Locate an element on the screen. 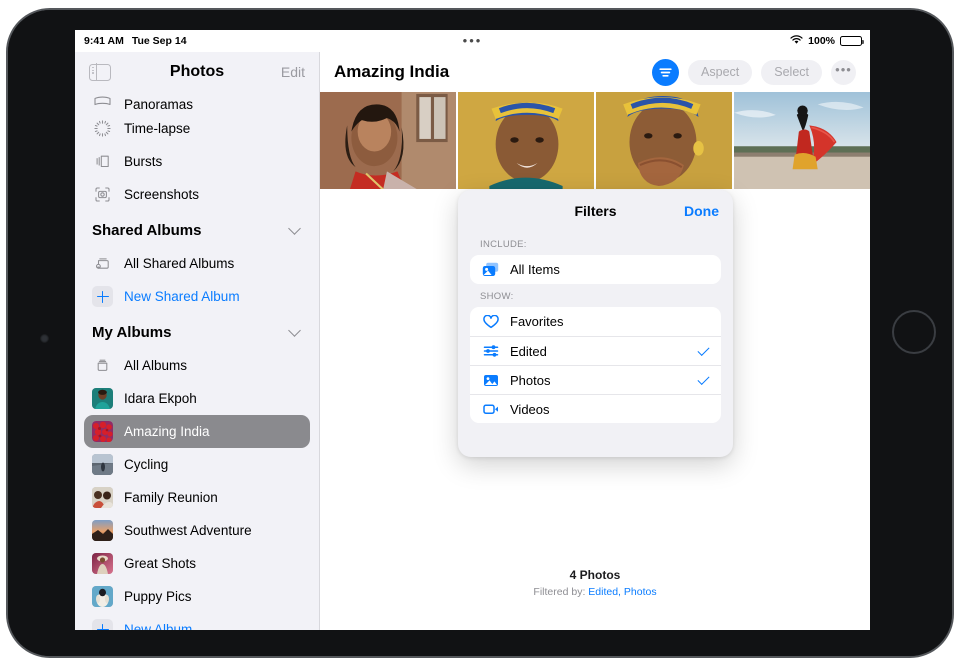  front-camera-icon is located at coordinates (44, 338).